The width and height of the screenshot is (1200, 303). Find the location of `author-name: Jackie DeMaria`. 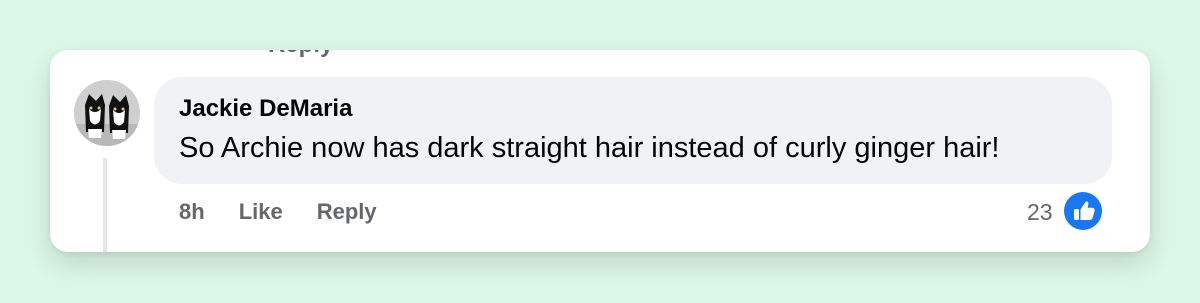

author-name: Jackie DeMaria is located at coordinates (265, 109).